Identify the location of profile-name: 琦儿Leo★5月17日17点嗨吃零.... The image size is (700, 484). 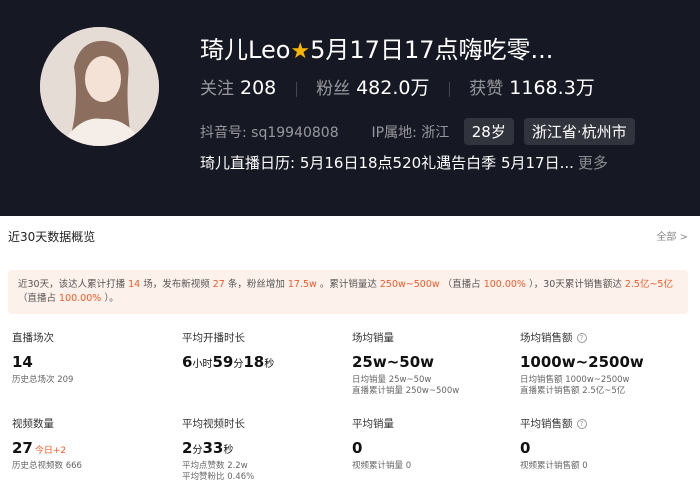
(376, 47).